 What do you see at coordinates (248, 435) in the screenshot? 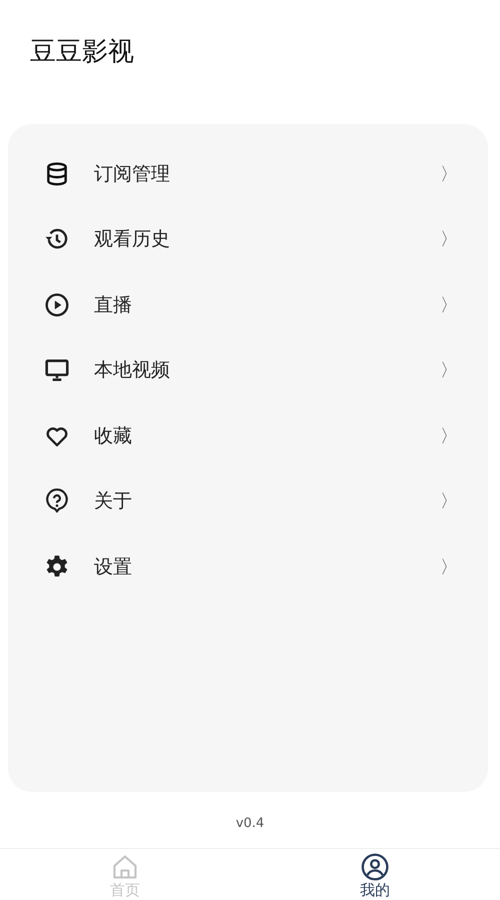
I see `menu-item: 收藏 〉` at bounding box center [248, 435].